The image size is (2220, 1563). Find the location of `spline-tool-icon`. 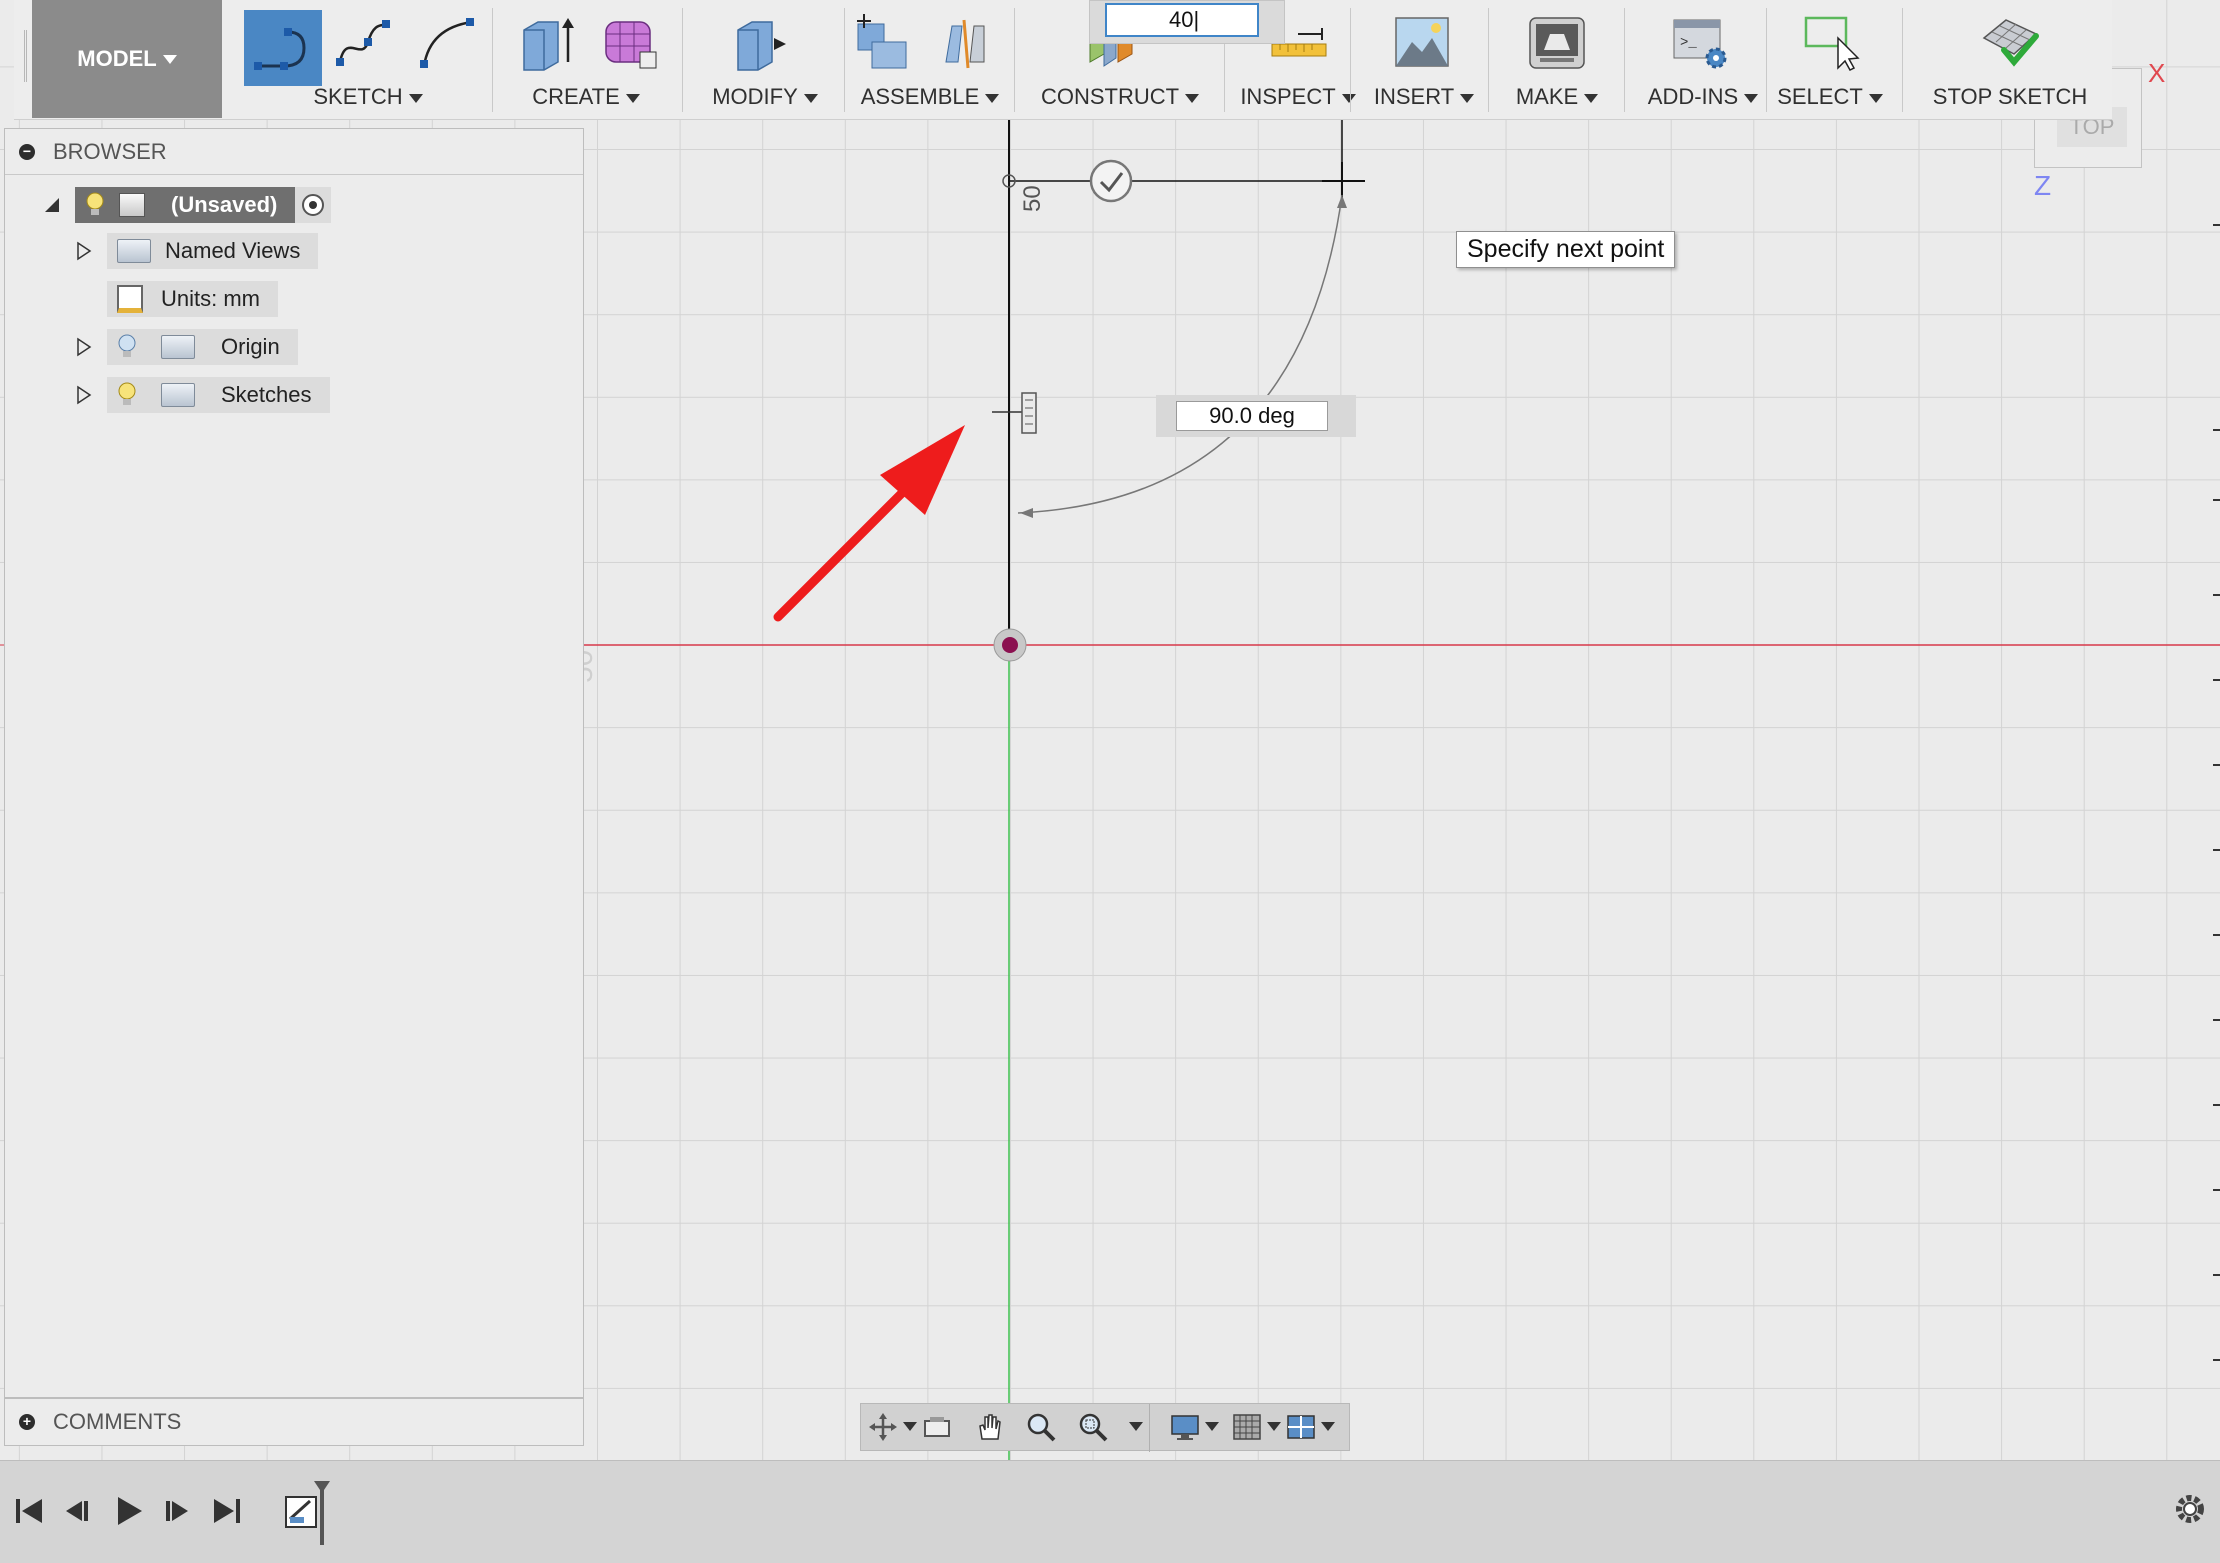

spline-tool-icon is located at coordinates (362, 42).